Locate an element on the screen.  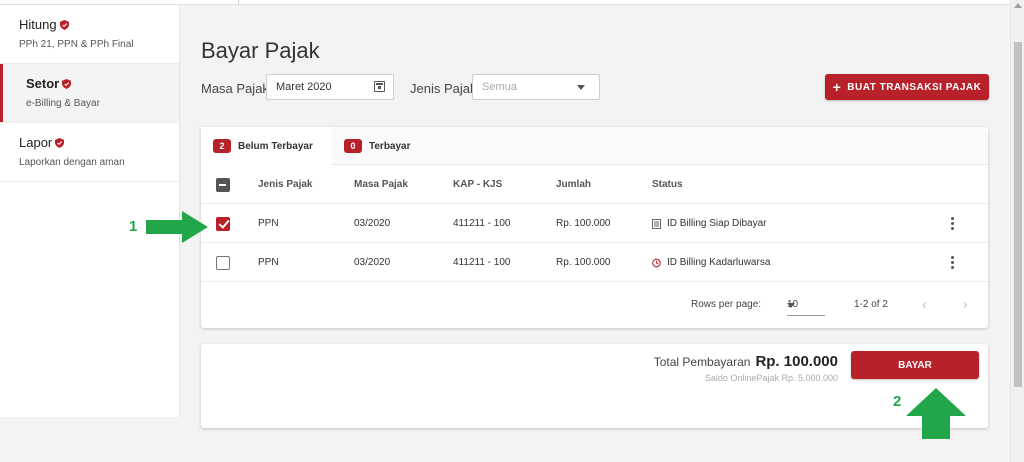
chevron-right-icon: › is located at coordinates (965, 304).